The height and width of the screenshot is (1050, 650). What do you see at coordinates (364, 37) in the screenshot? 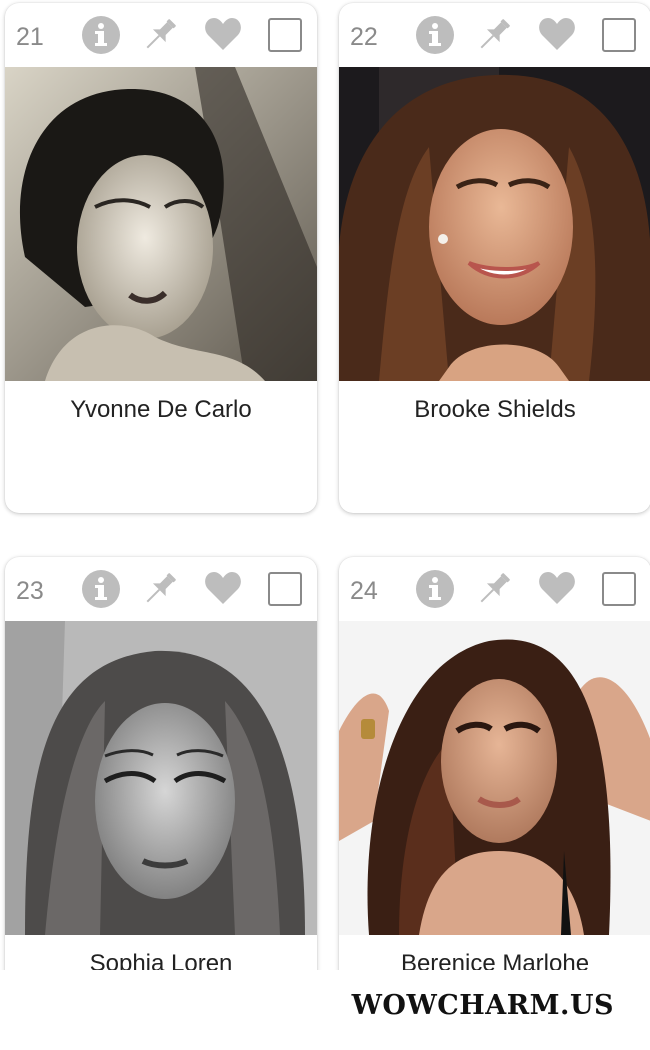
I see `rank-number: 22` at bounding box center [364, 37].